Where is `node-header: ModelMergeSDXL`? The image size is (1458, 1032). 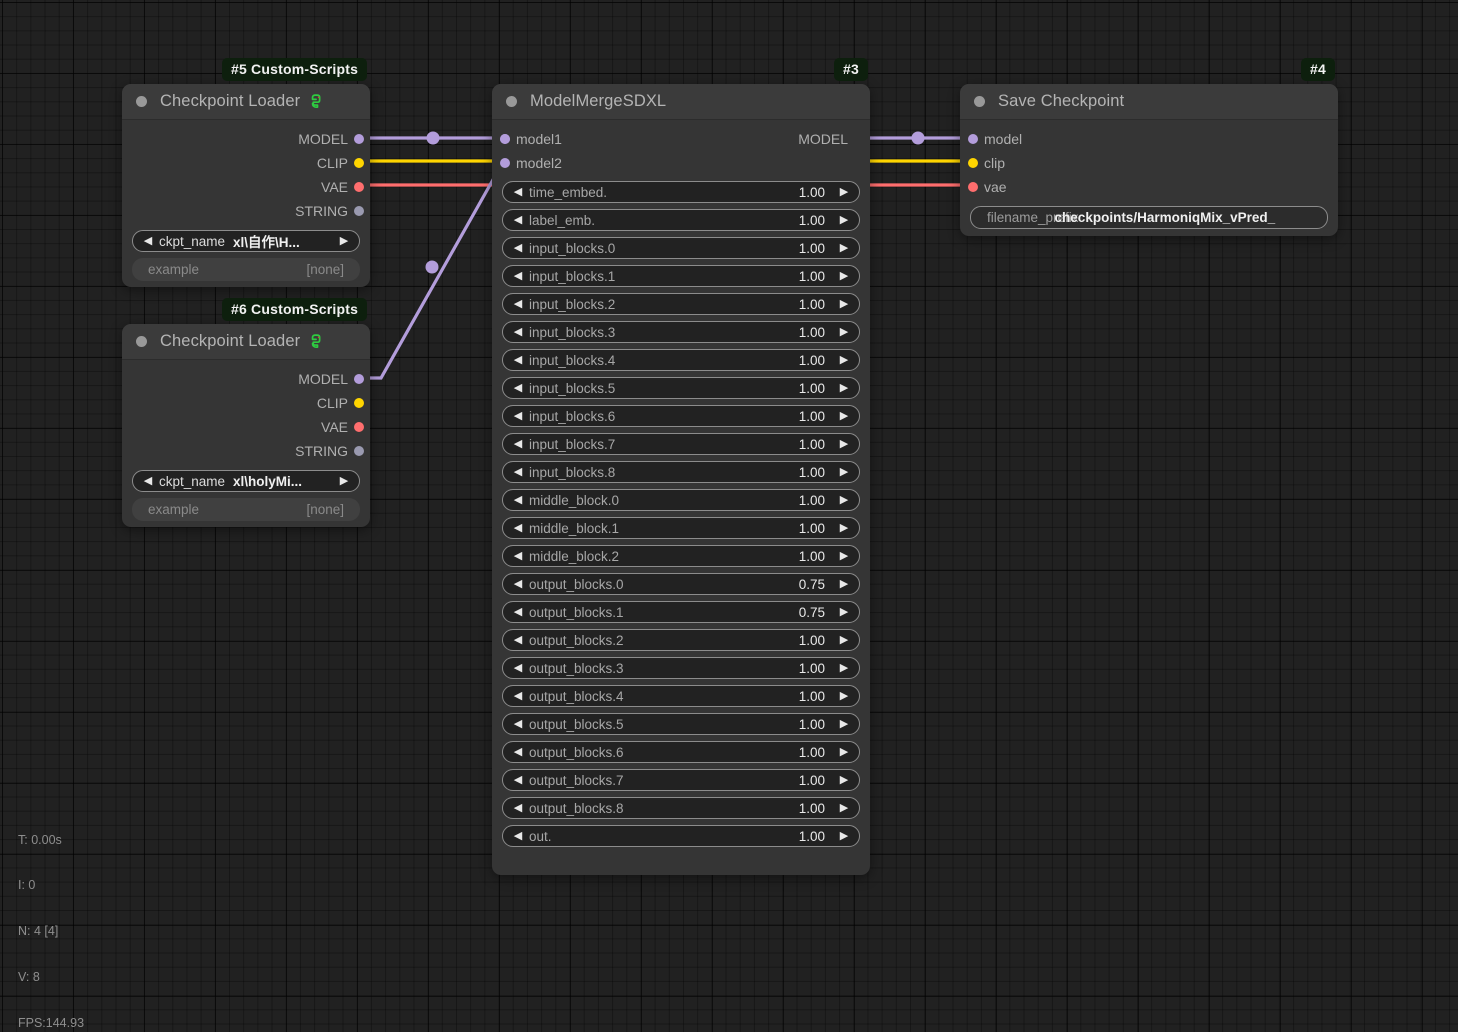
node-header: ModelMergeSDXL is located at coordinates (681, 102).